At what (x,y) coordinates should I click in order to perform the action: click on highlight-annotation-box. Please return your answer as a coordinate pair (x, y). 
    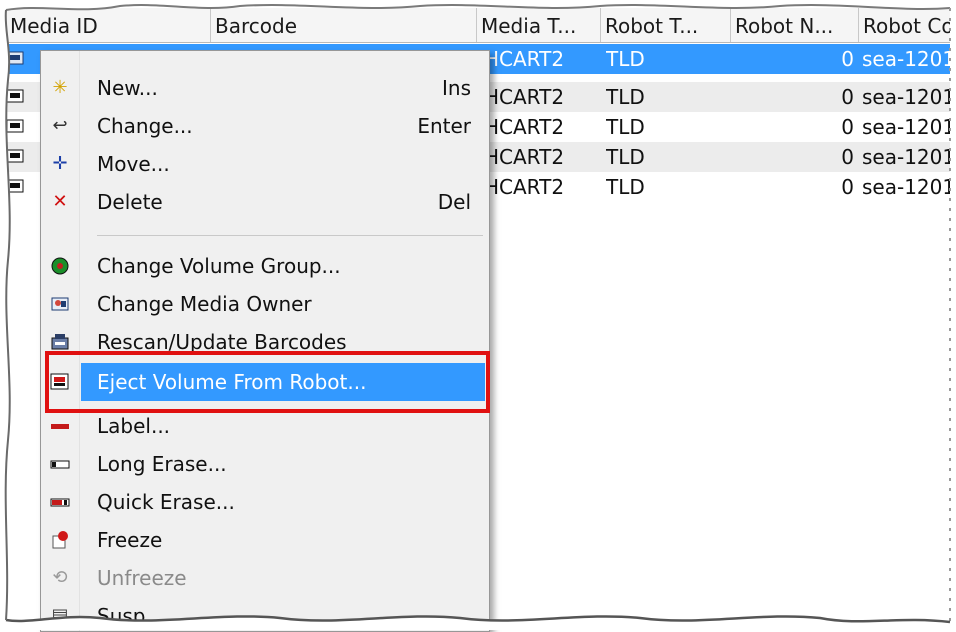
    Looking at the image, I should click on (267, 382).